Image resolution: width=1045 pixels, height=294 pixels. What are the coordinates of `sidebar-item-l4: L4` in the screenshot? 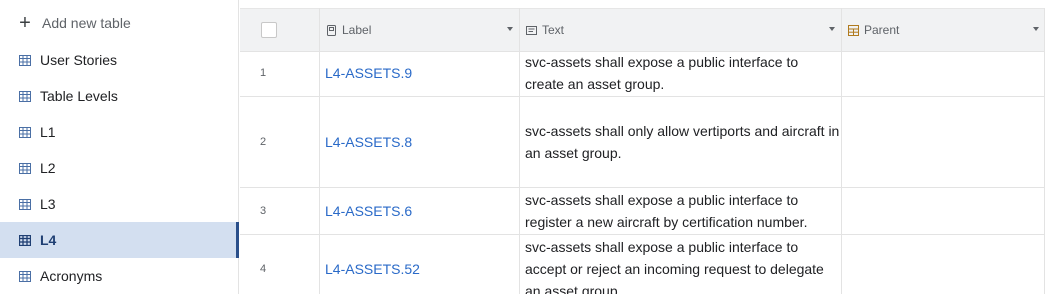 It's located at (119, 240).